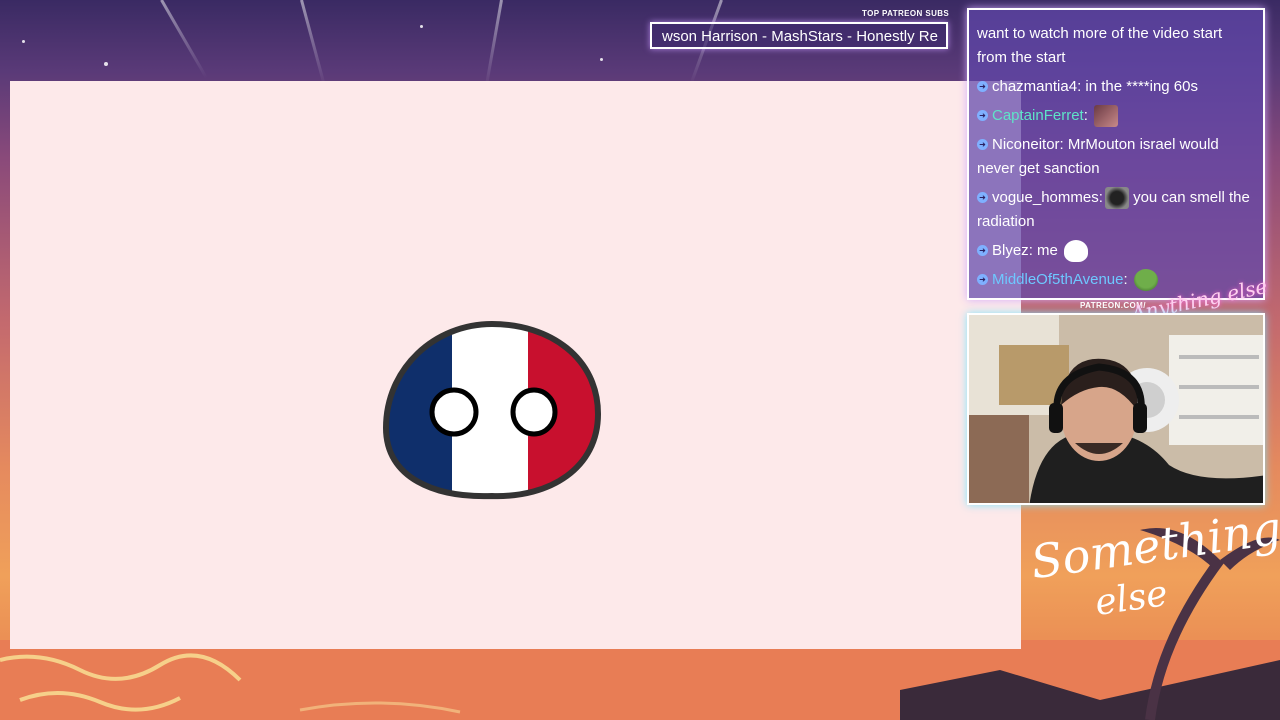 The width and height of the screenshot is (1280, 720). What do you see at coordinates (534, 412) in the screenshot?
I see `right-eye` at bounding box center [534, 412].